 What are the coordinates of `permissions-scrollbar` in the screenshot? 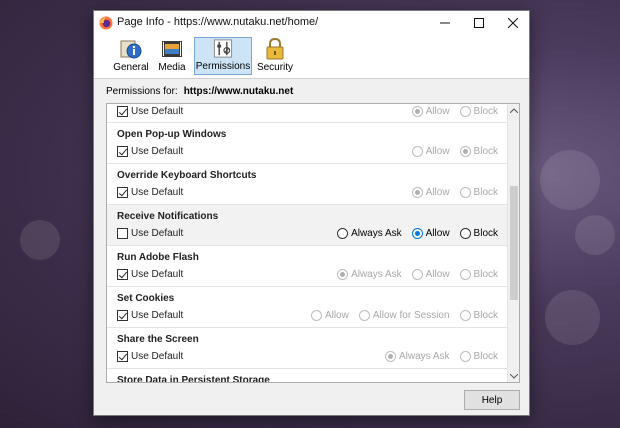 It's located at (513, 243).